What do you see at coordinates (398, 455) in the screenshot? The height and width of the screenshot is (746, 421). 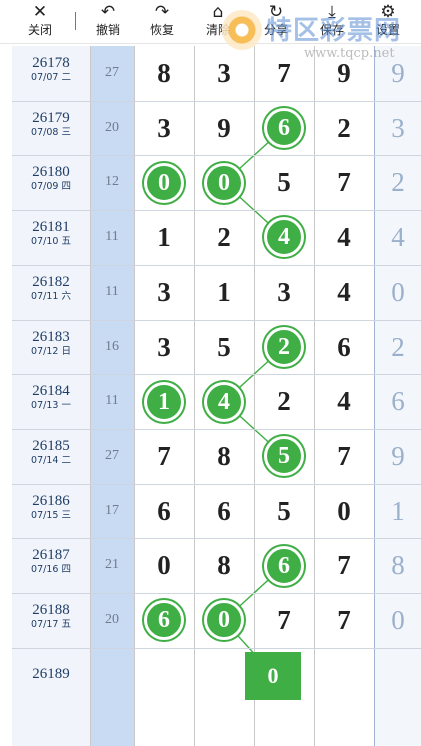 I see `tail-cell: 9` at bounding box center [398, 455].